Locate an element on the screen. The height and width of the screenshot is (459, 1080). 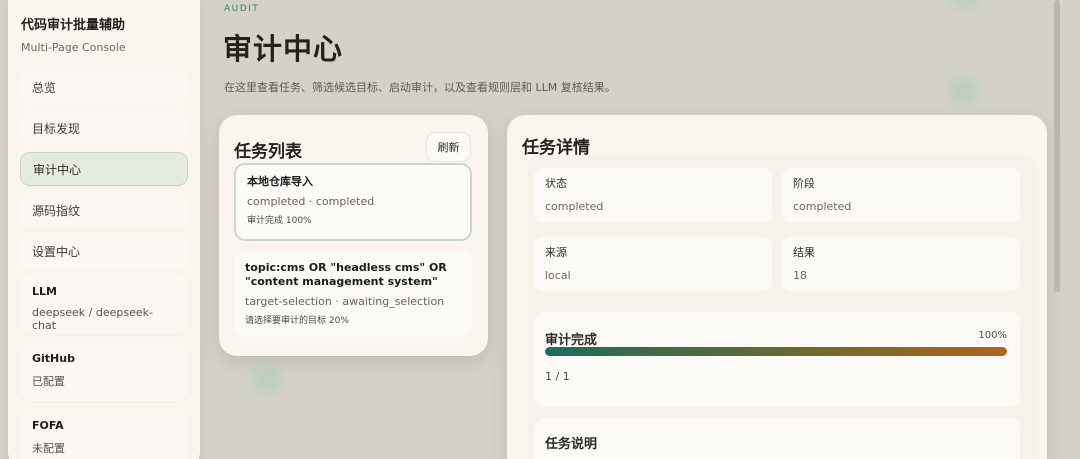
refresh-button: 刷新 is located at coordinates (448, 147).